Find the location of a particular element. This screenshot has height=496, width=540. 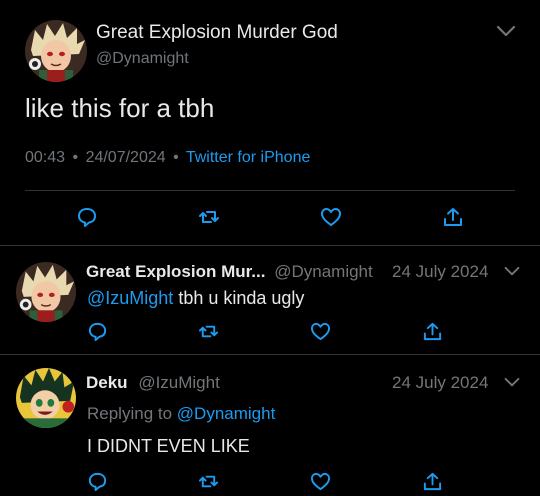

display-name: Deku is located at coordinates (107, 382).